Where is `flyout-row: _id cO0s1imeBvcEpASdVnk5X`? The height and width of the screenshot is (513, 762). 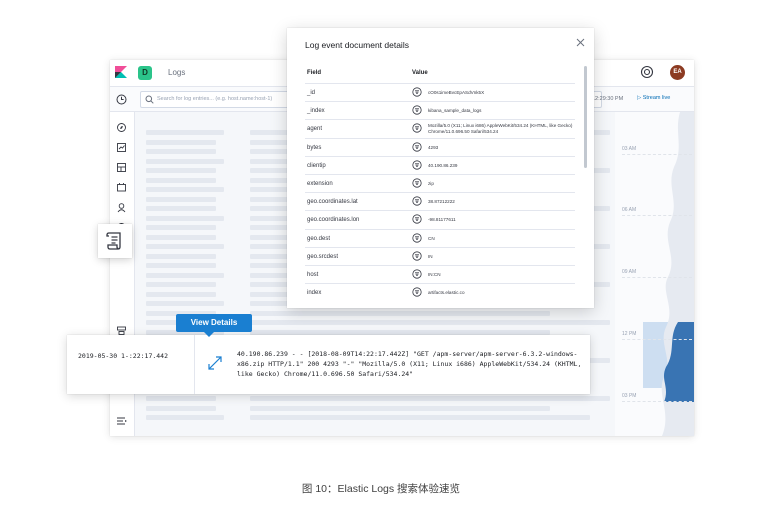 flyout-row: _id cO0s1imeBvcEpASdVnk5X is located at coordinates (440, 92).